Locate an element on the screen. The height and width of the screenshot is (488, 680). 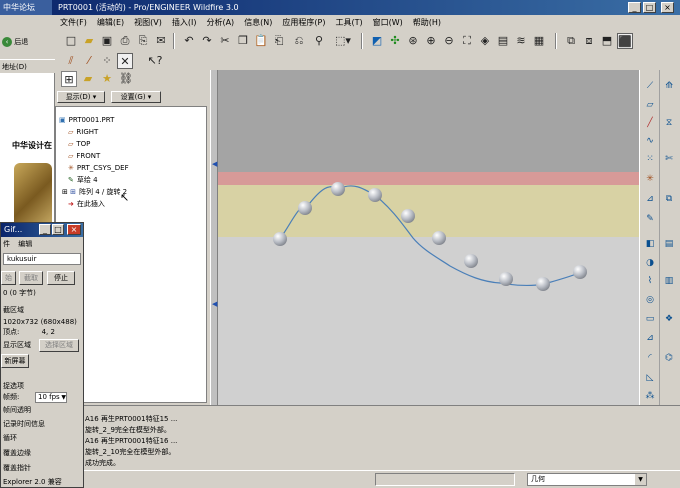
datum-plane-display-icon: ⫽ is located at coordinates (71, 61).